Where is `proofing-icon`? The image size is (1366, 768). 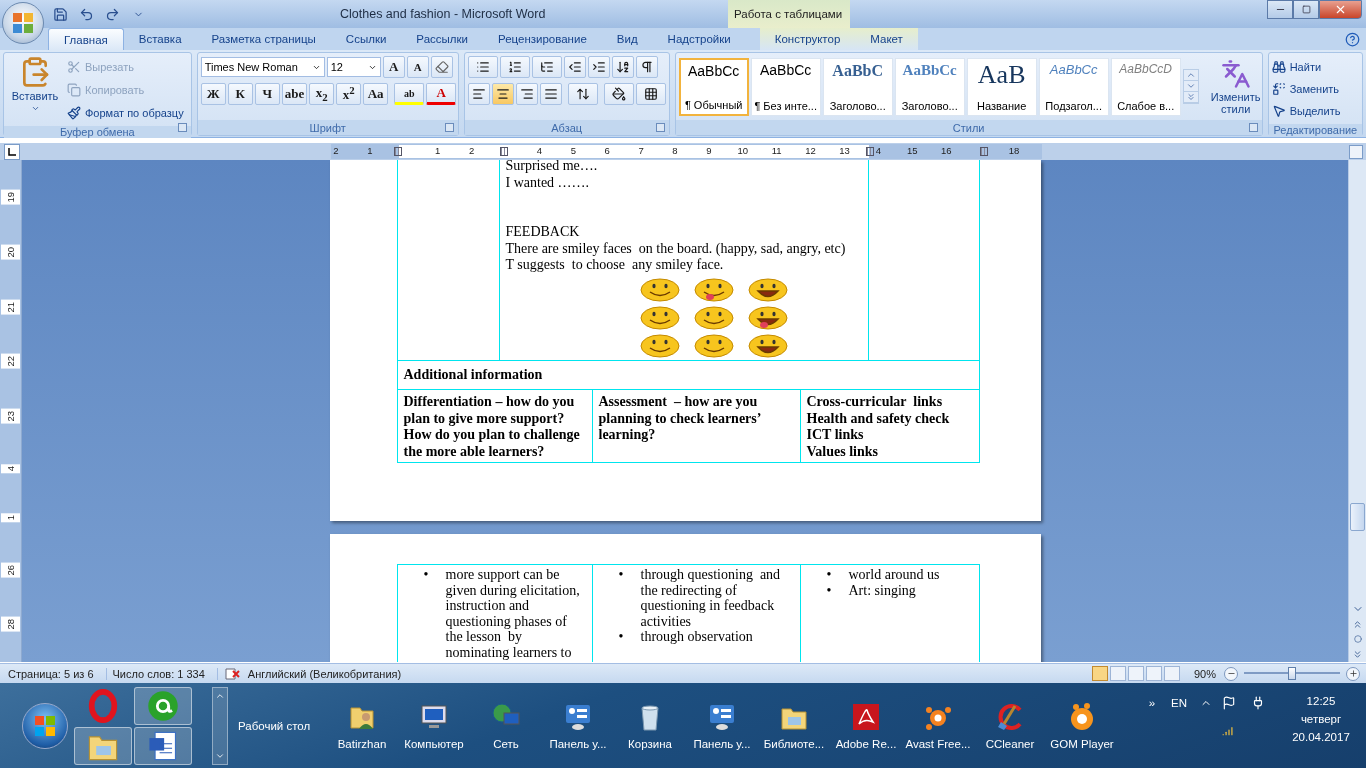
proofing-icon is located at coordinates (231, 673).